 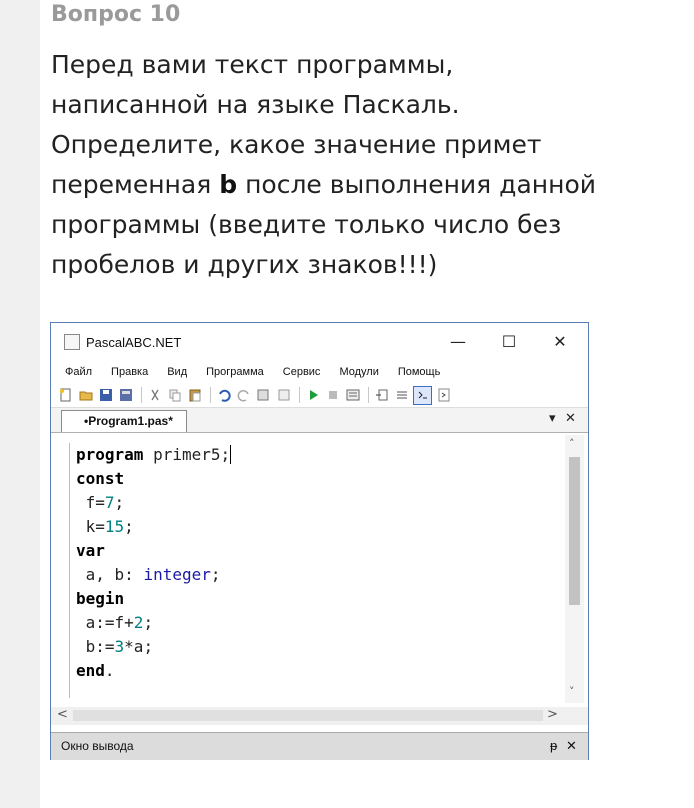 What do you see at coordinates (422, 395) in the screenshot?
I see `console-icon` at bounding box center [422, 395].